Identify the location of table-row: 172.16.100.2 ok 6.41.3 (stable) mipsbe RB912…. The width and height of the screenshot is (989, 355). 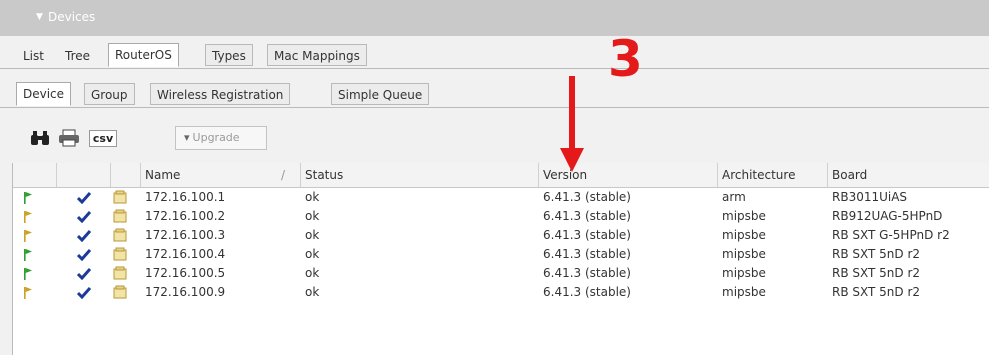
(501, 216).